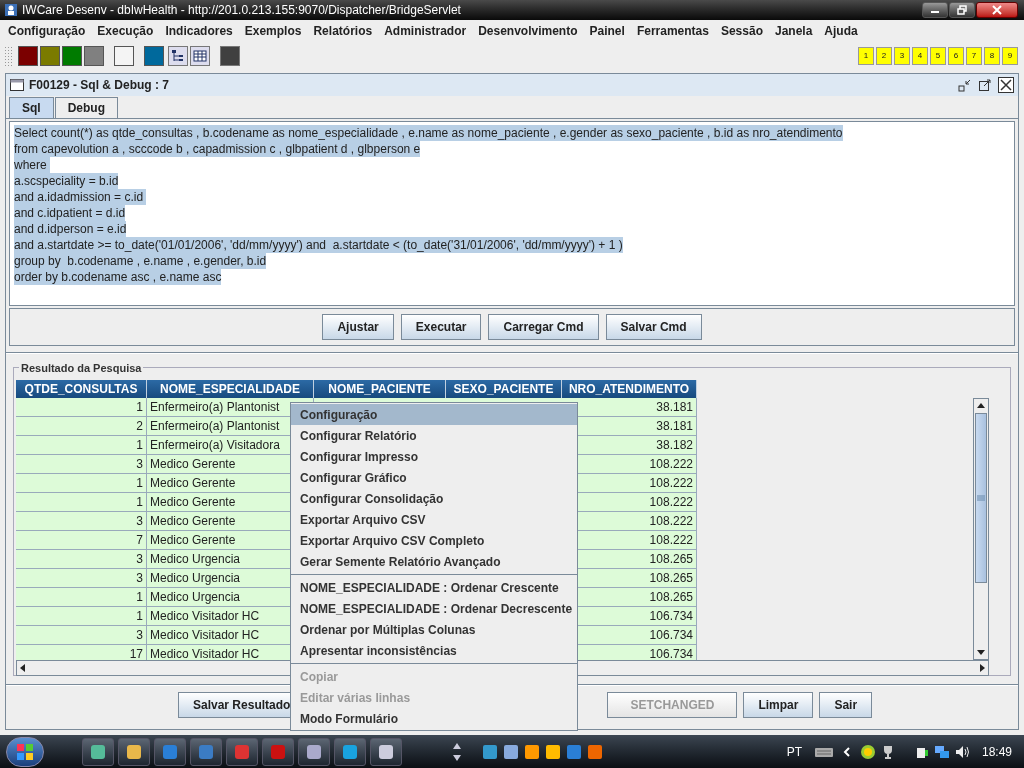  I want to click on button: Sair, so click(846, 705).